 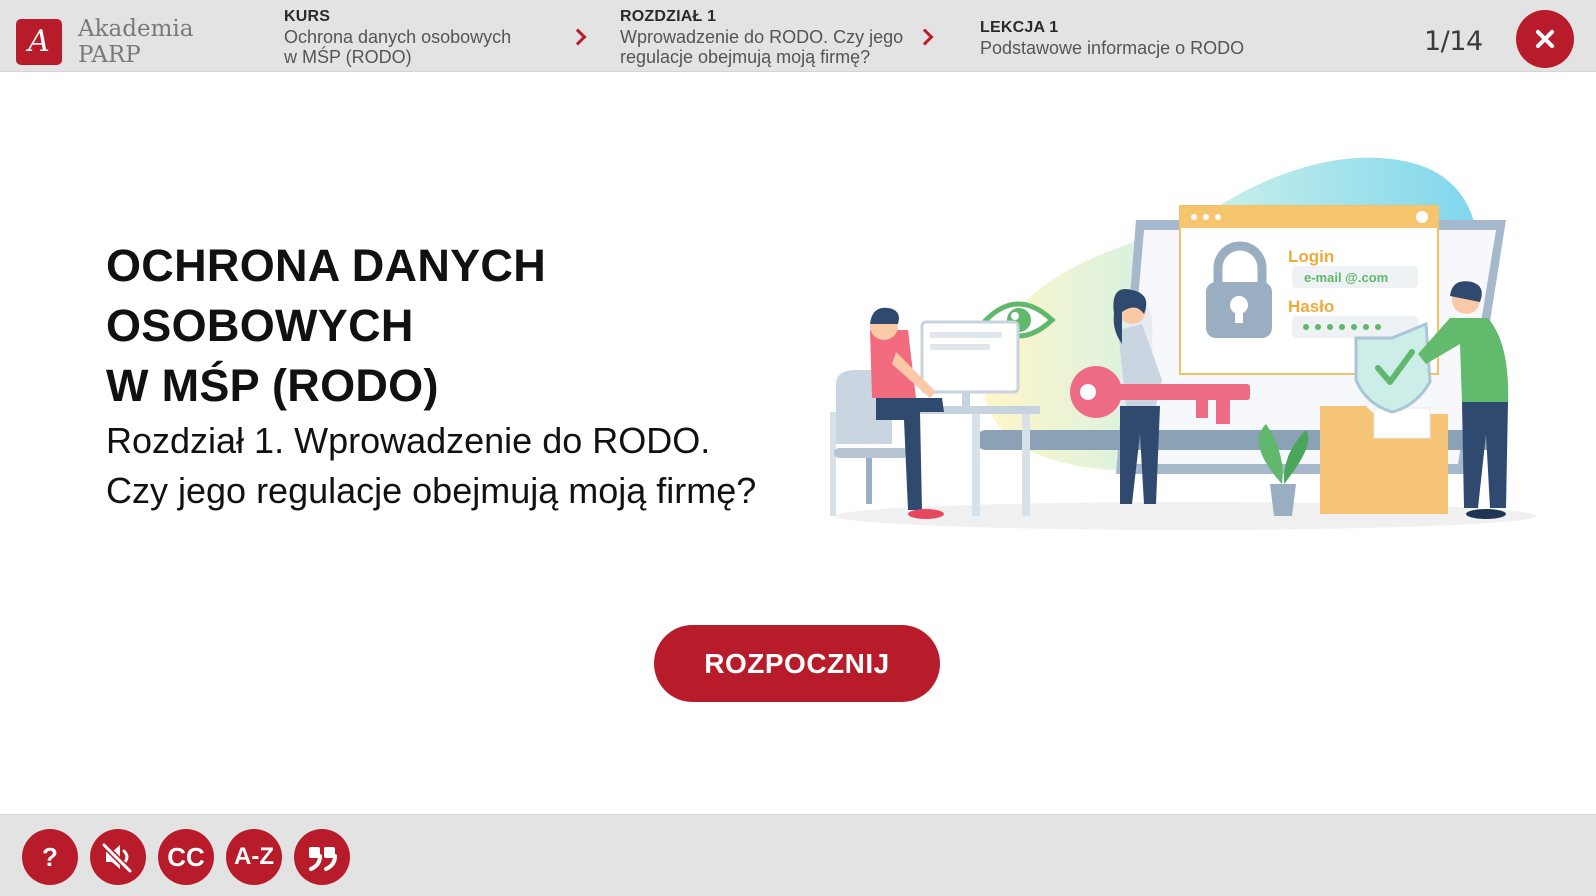 What do you see at coordinates (326, 295) in the screenshot?
I see `course-title-line-1: OCHRONA DANYCH OSOBOWYCH` at bounding box center [326, 295].